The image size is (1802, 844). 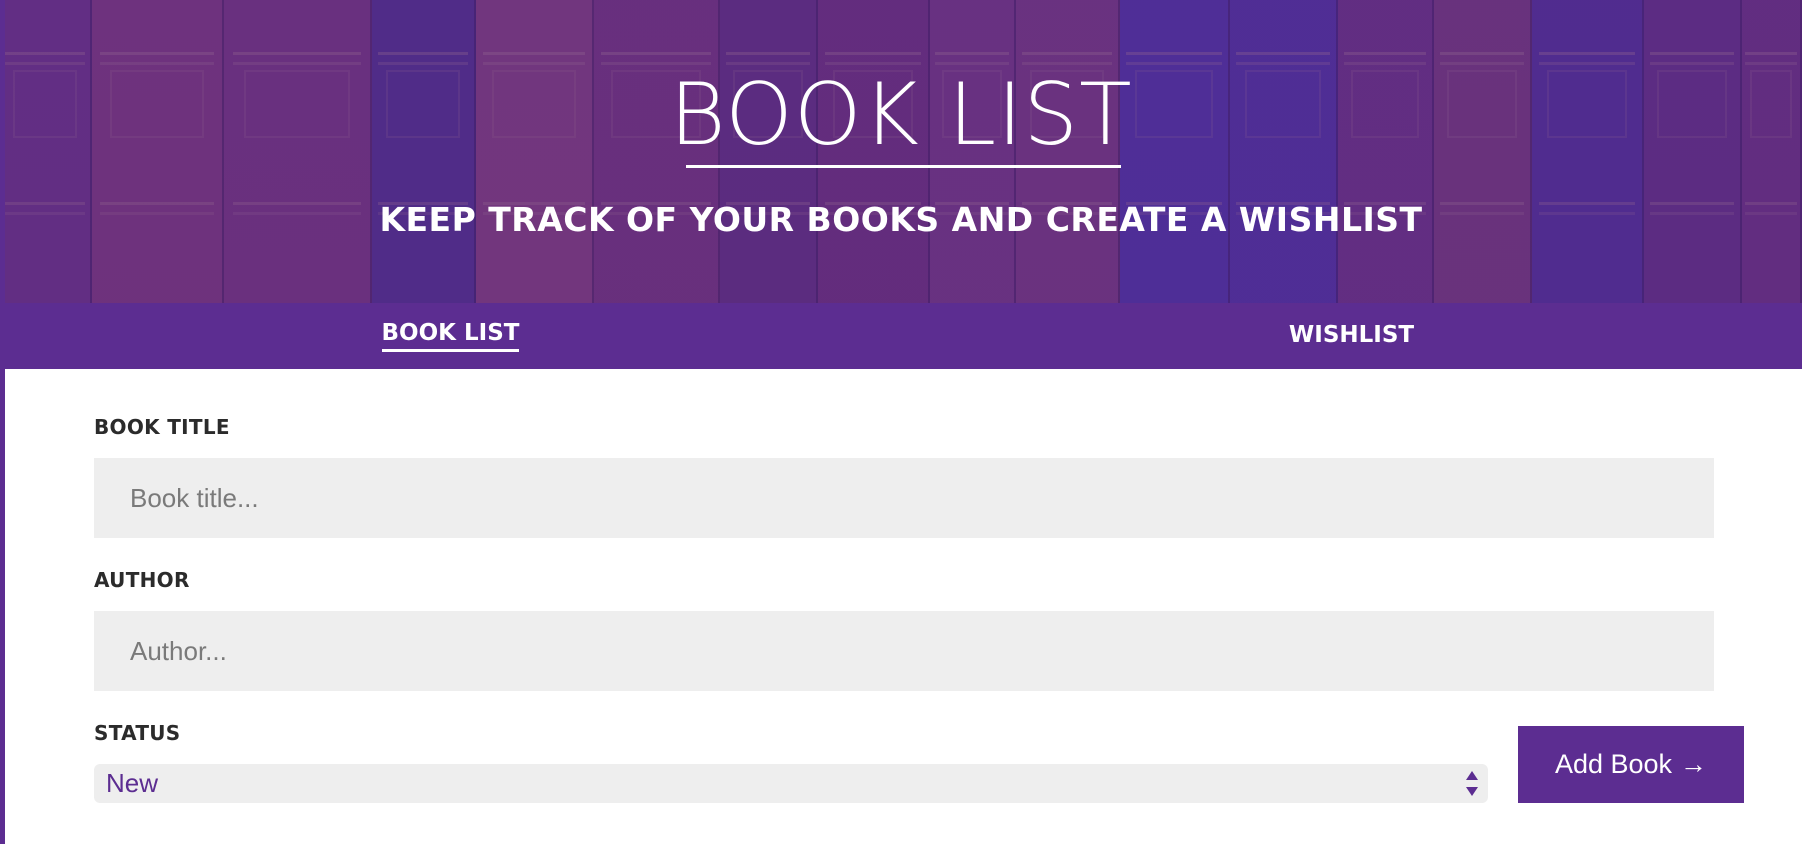 I want to click on author-input, so click(x=904, y=651).